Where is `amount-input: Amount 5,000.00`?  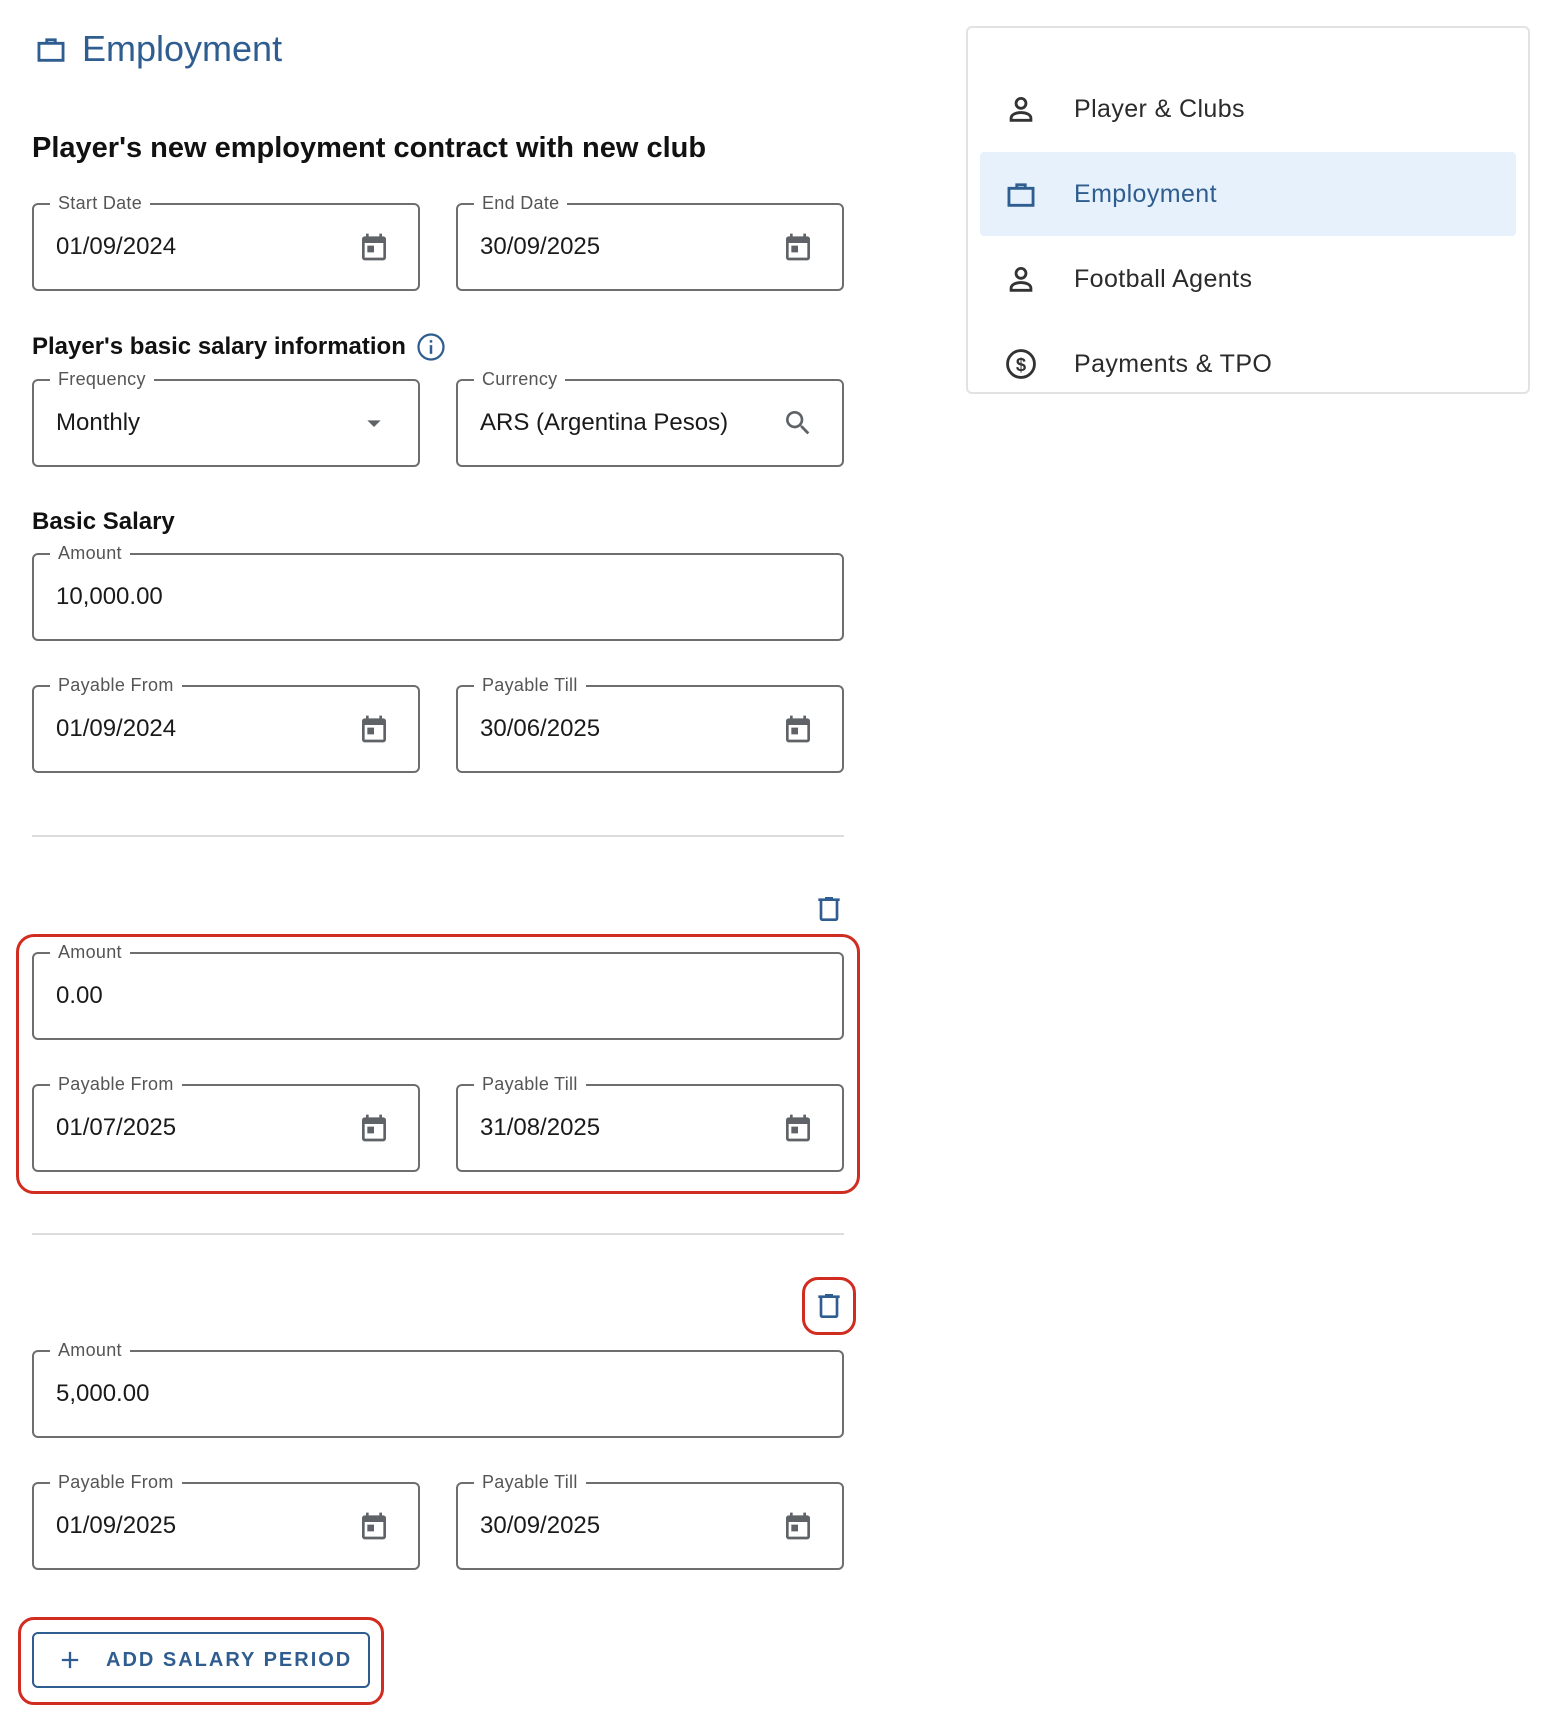 amount-input: Amount 5,000.00 is located at coordinates (438, 1388).